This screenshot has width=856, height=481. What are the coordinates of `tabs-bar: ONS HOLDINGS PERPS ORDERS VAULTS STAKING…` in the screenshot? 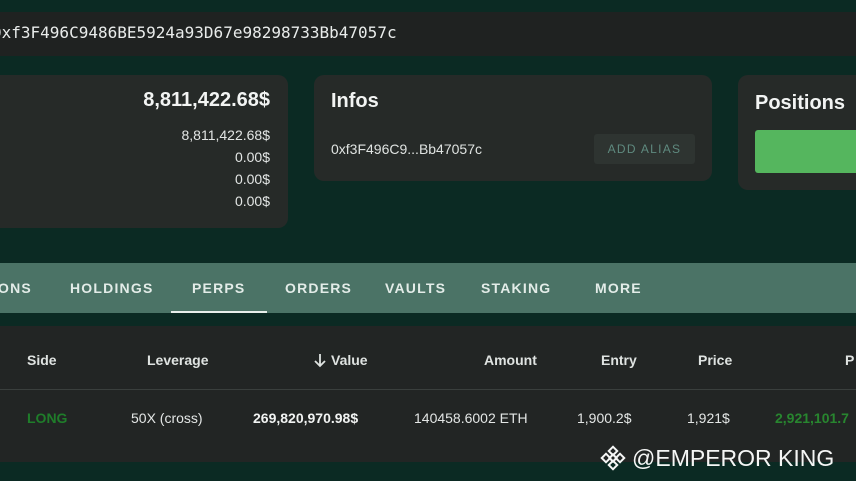 It's located at (428, 288).